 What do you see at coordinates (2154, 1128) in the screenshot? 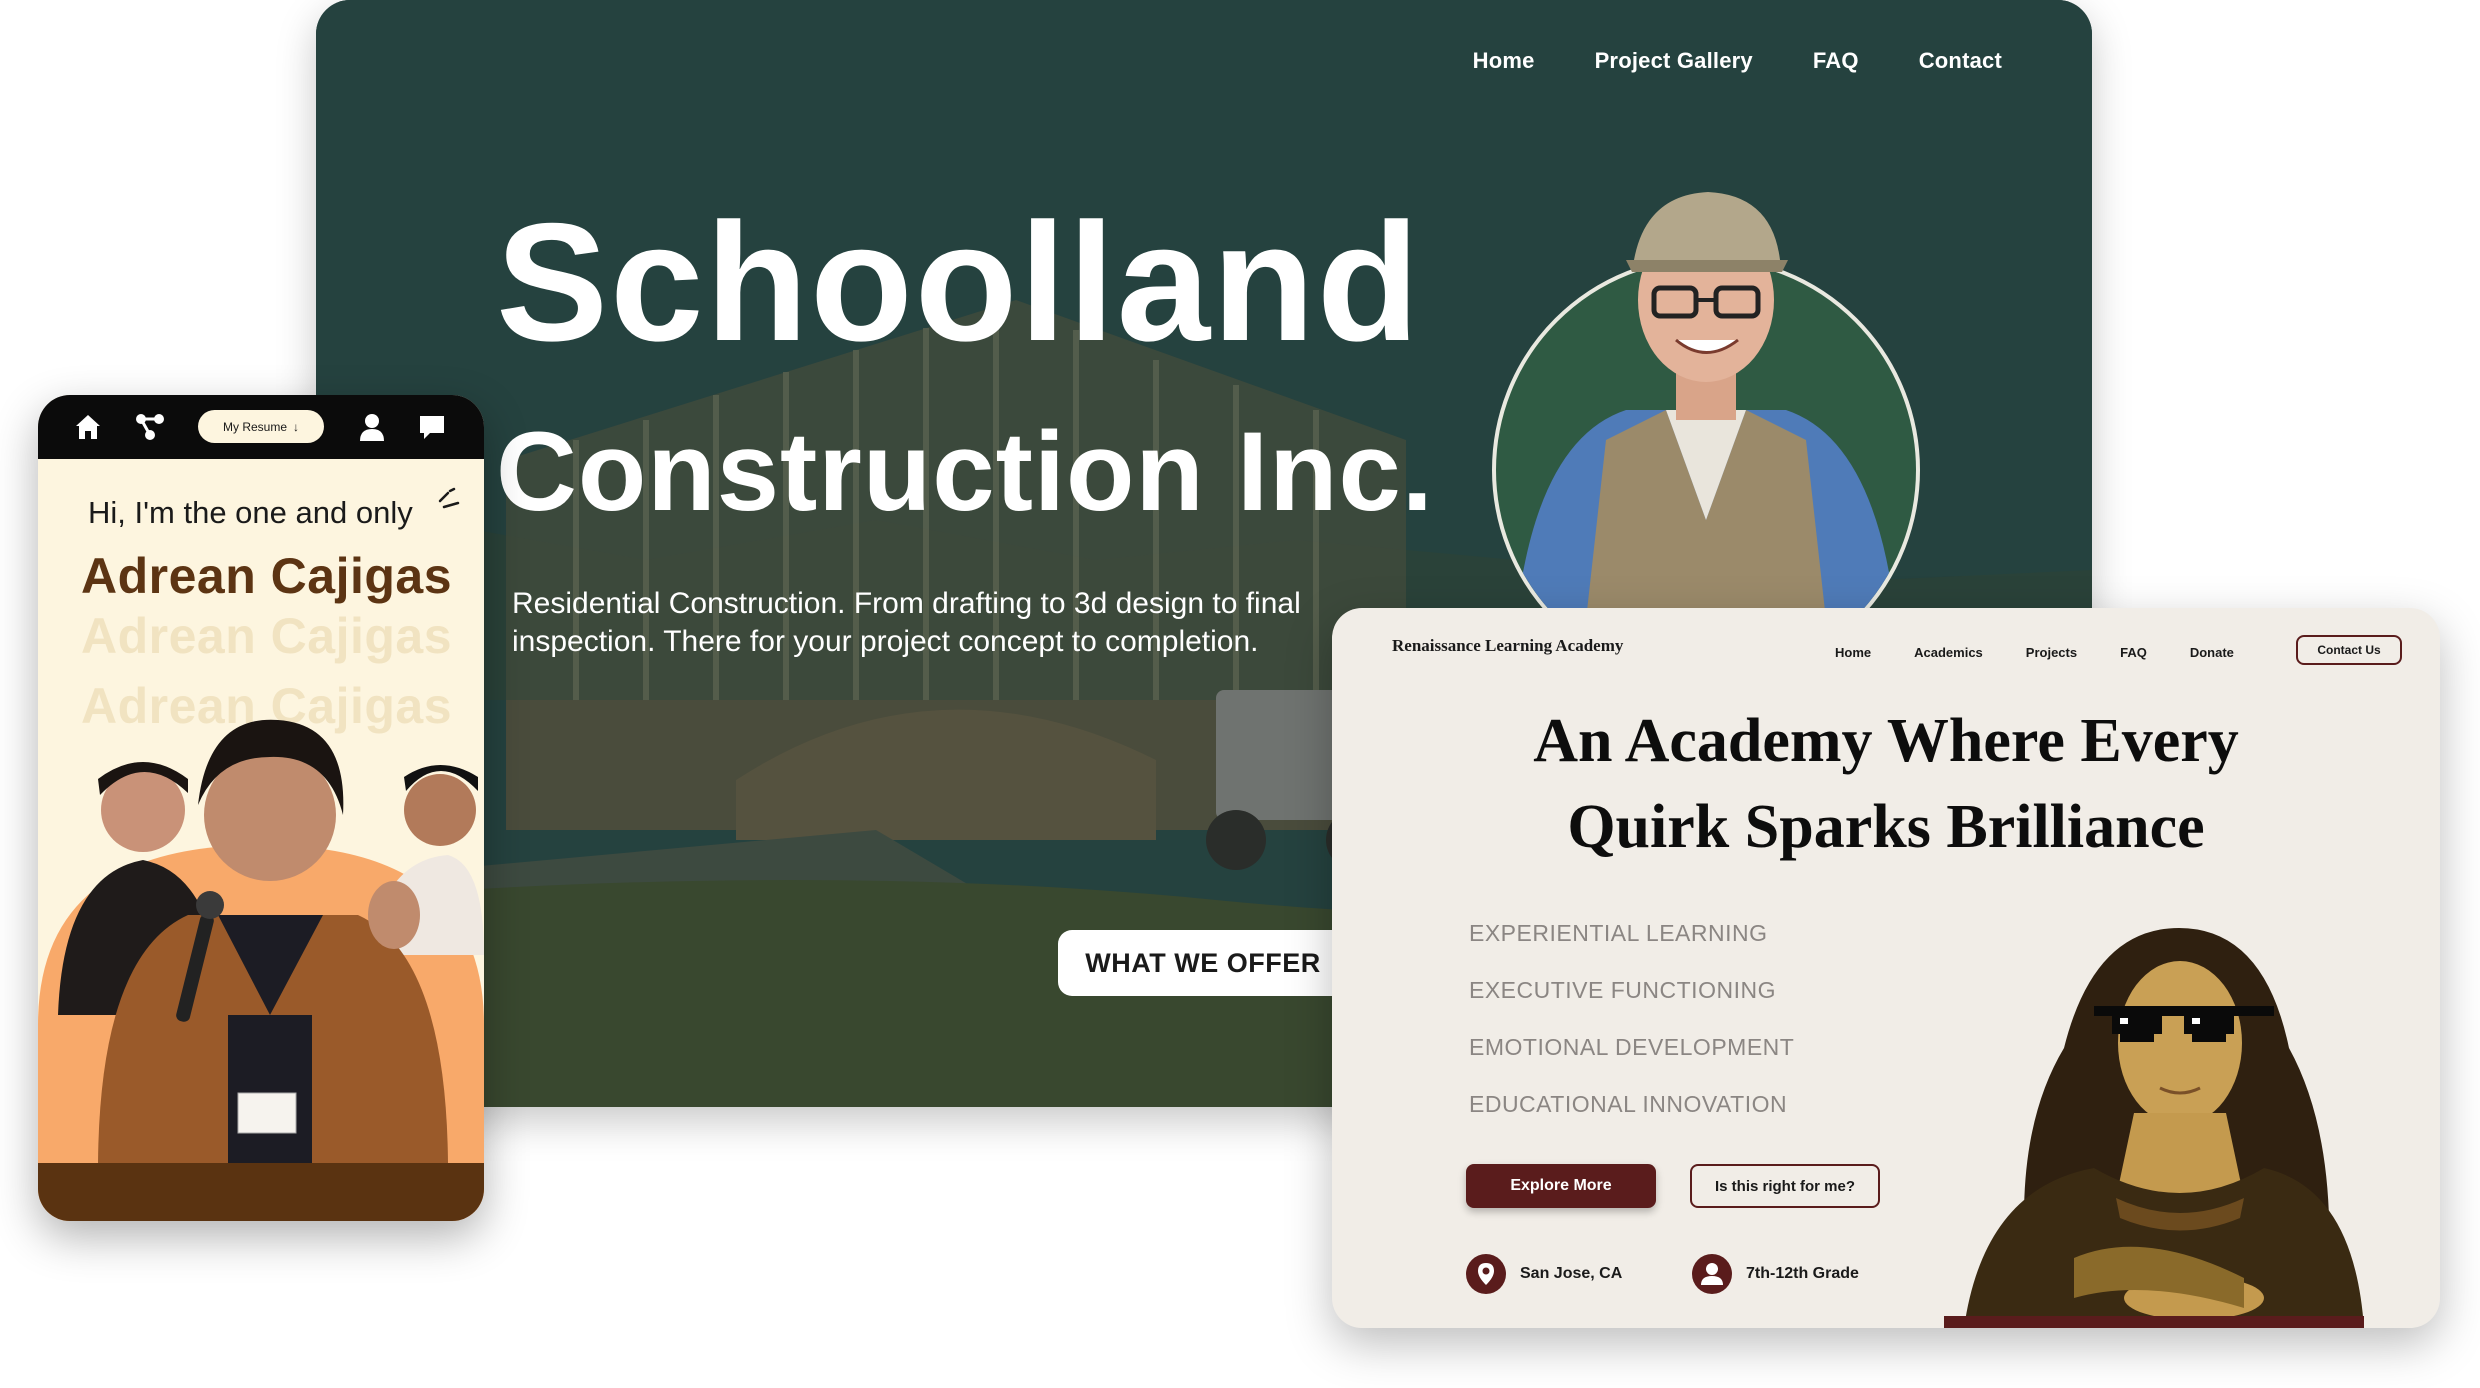
I see `mona-lisa-sunglasses-image` at bounding box center [2154, 1128].